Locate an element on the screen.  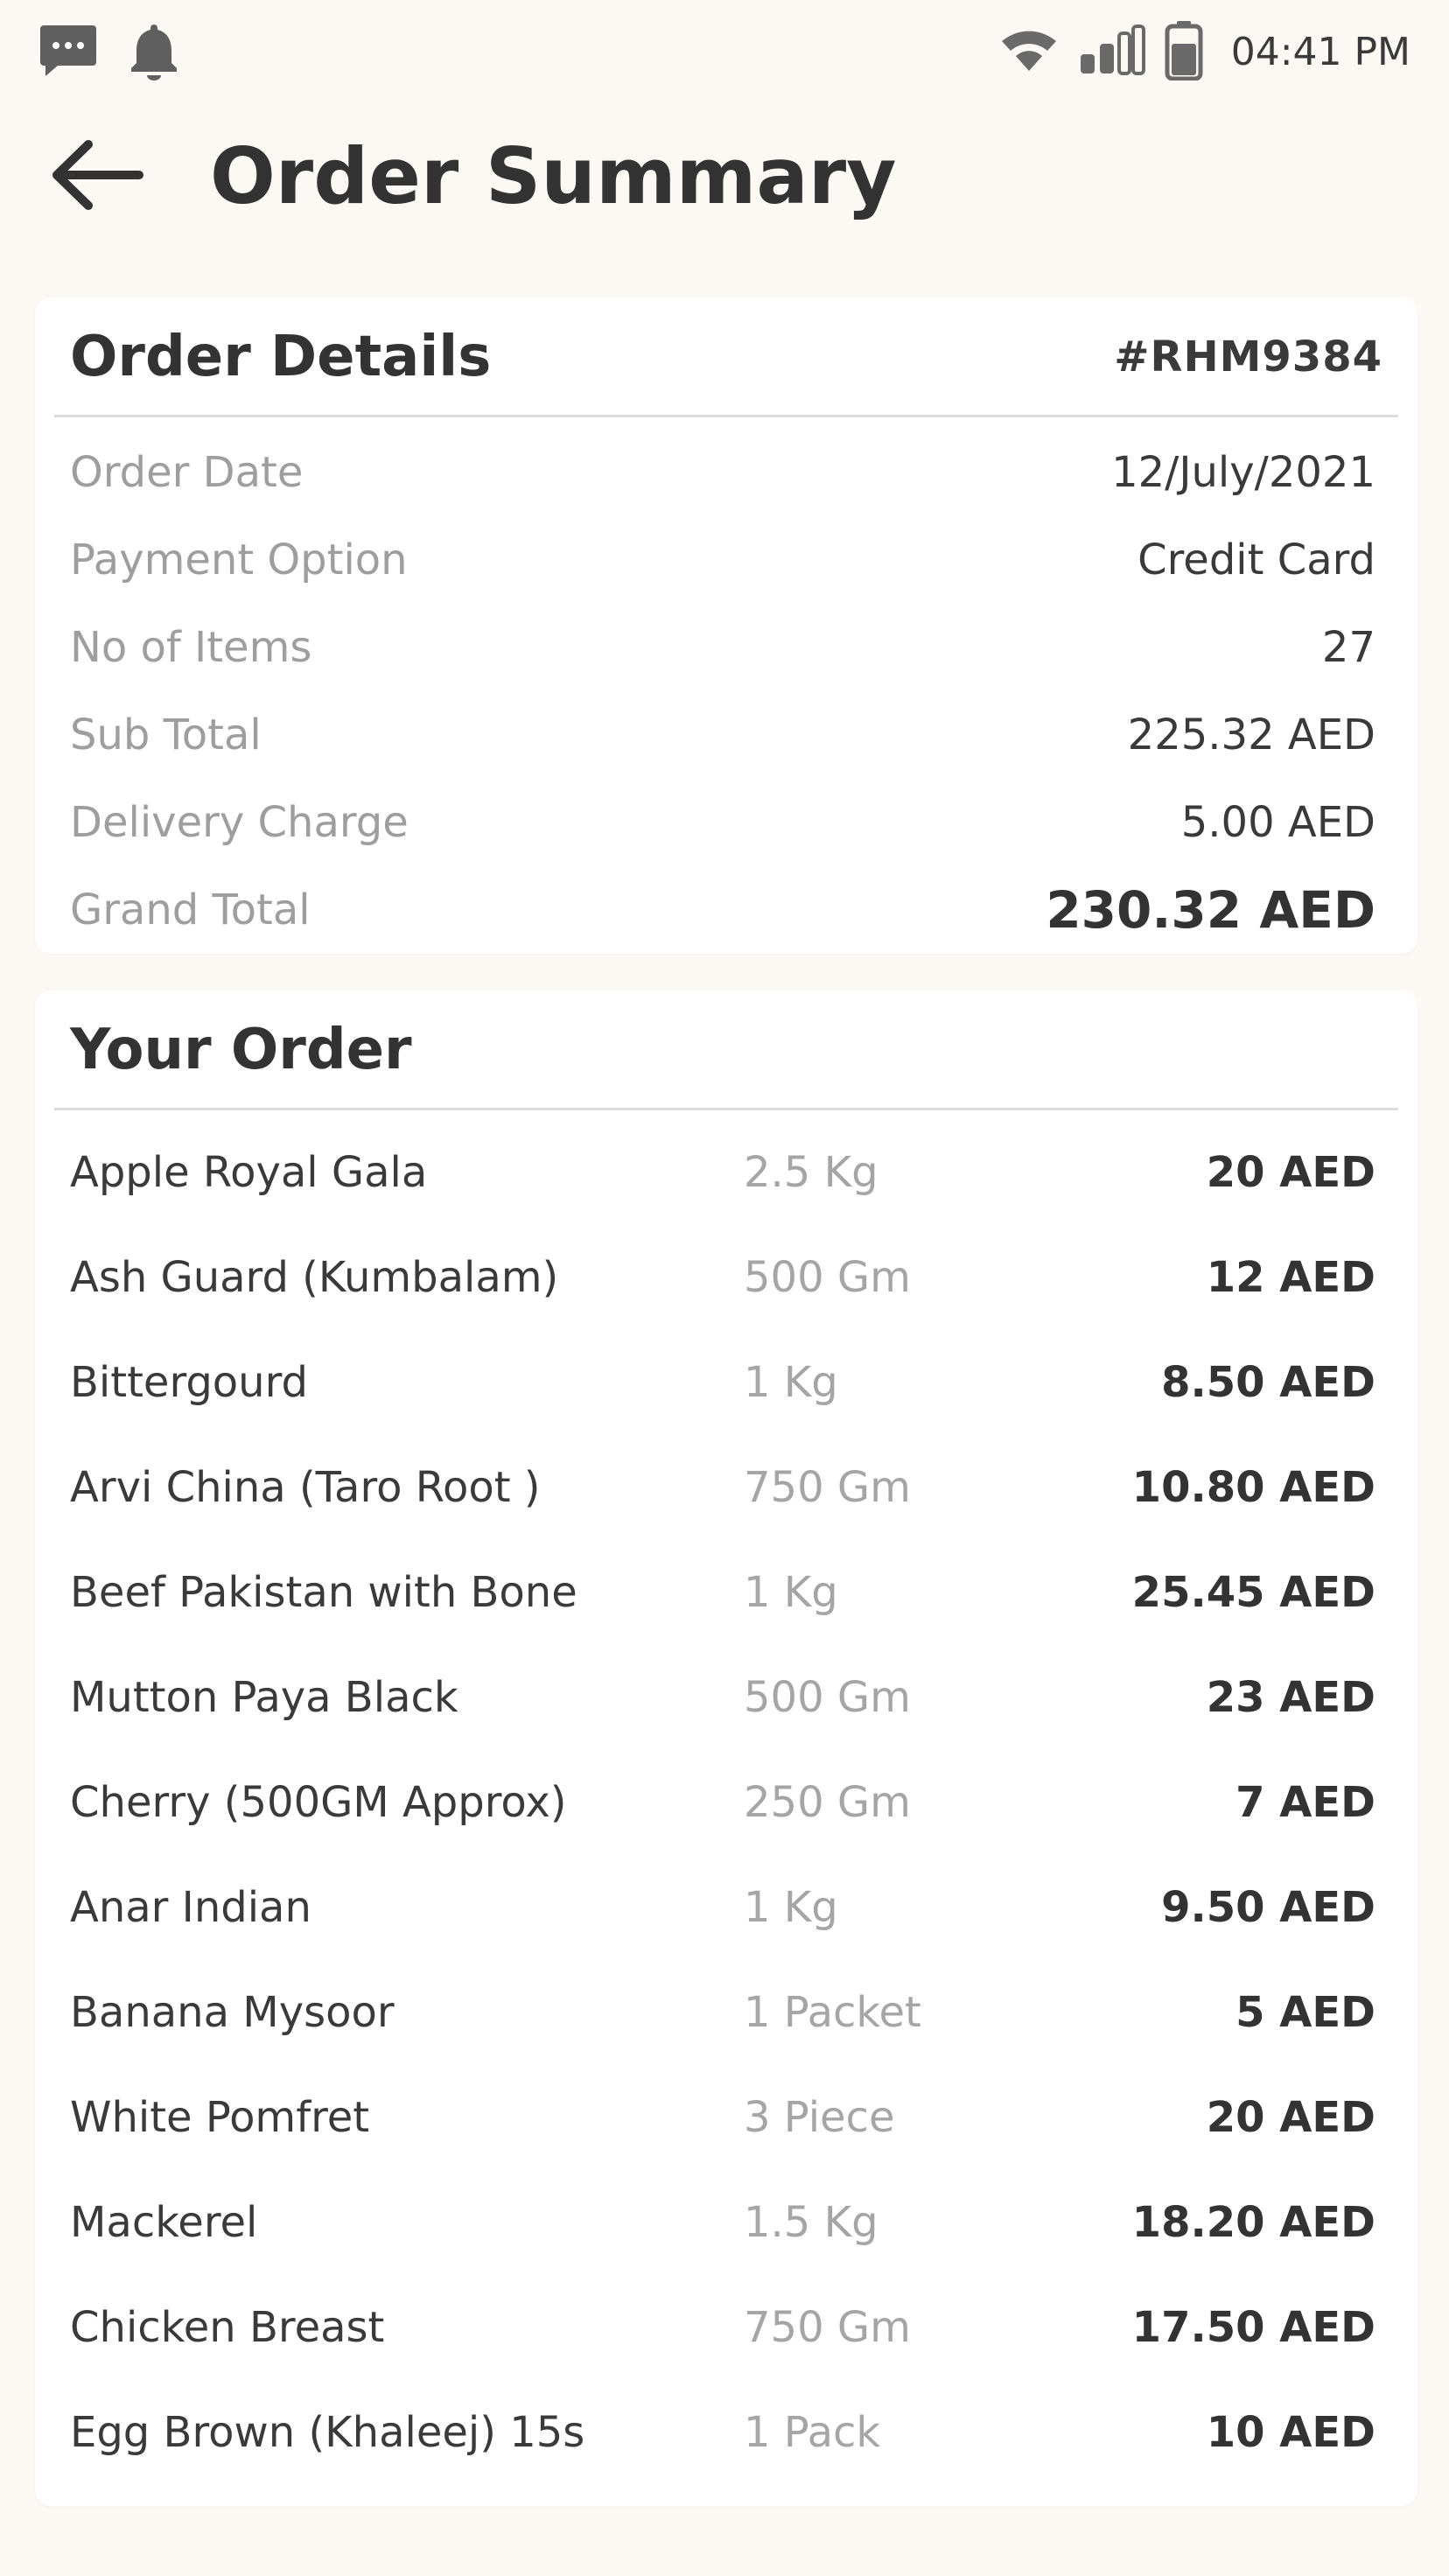
order-item-row: Ash Guard (Kumbalam) 500 Gm 12 AED is located at coordinates (723, 1277).